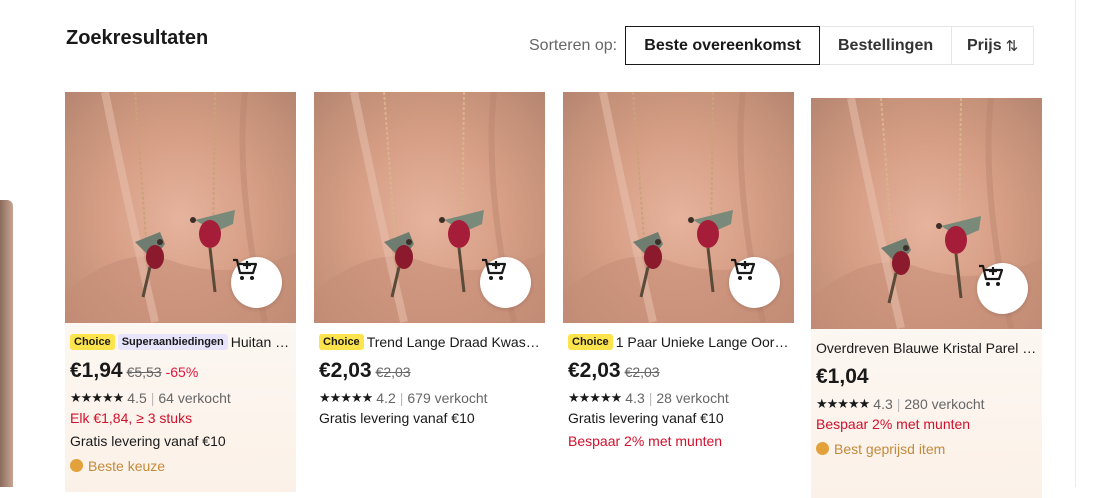  Describe the element at coordinates (261, 342) in the screenshot. I see `product-title: Huitan Creatieve Lange Draad Oorbellen` at that location.